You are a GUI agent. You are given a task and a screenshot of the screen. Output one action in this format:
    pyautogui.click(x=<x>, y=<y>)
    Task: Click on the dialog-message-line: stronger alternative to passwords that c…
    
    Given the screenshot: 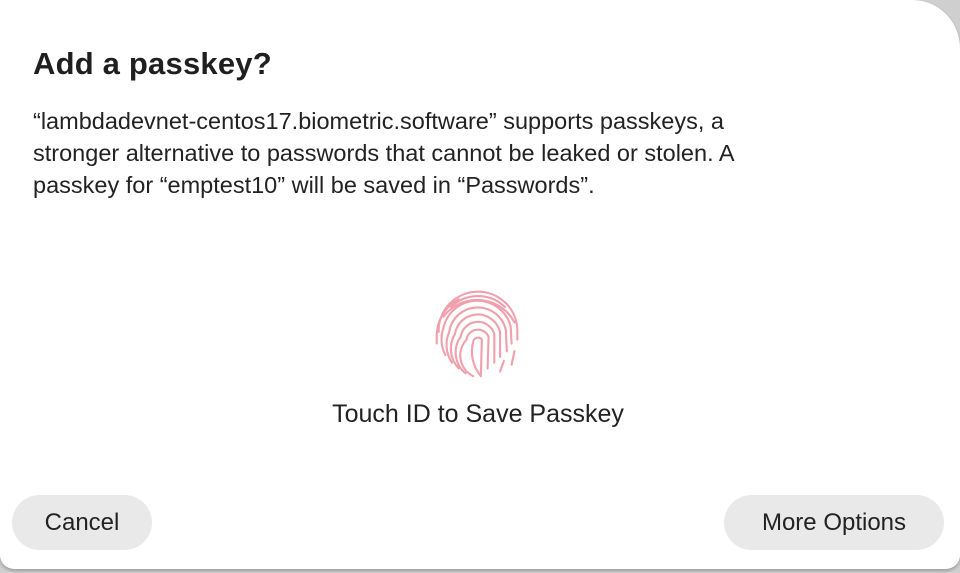 What is the action you would take?
    pyautogui.click(x=384, y=153)
    